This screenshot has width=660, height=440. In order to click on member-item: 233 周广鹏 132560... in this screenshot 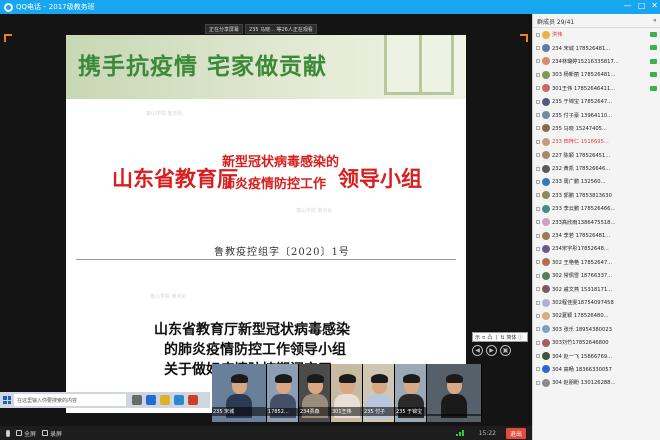, I will do `click(596, 181)`.